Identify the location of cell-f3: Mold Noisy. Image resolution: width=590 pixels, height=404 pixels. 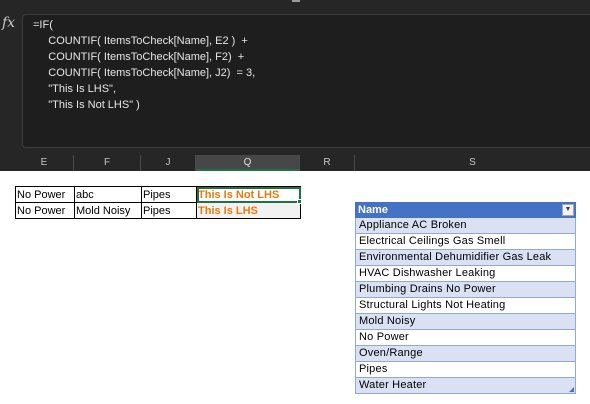
(108, 210).